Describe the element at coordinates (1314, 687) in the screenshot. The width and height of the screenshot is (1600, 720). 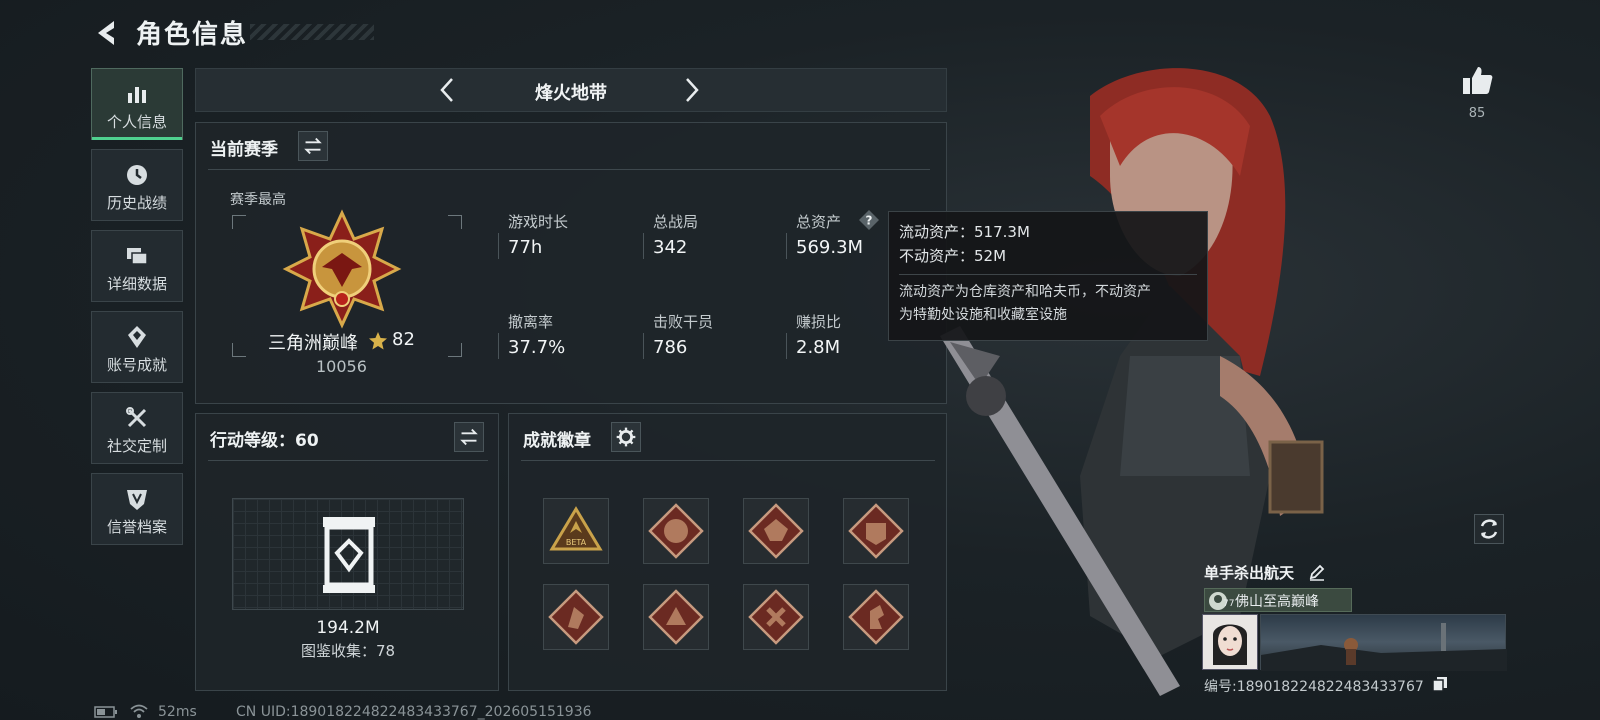
I see `player-id: 编号:18901822482248343376​7` at that location.